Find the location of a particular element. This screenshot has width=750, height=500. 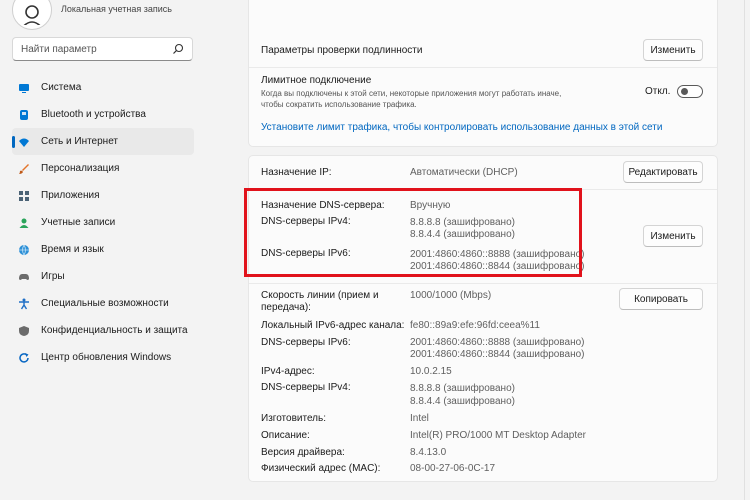

sidebar-item-label: Время и язык is located at coordinates (72, 249).